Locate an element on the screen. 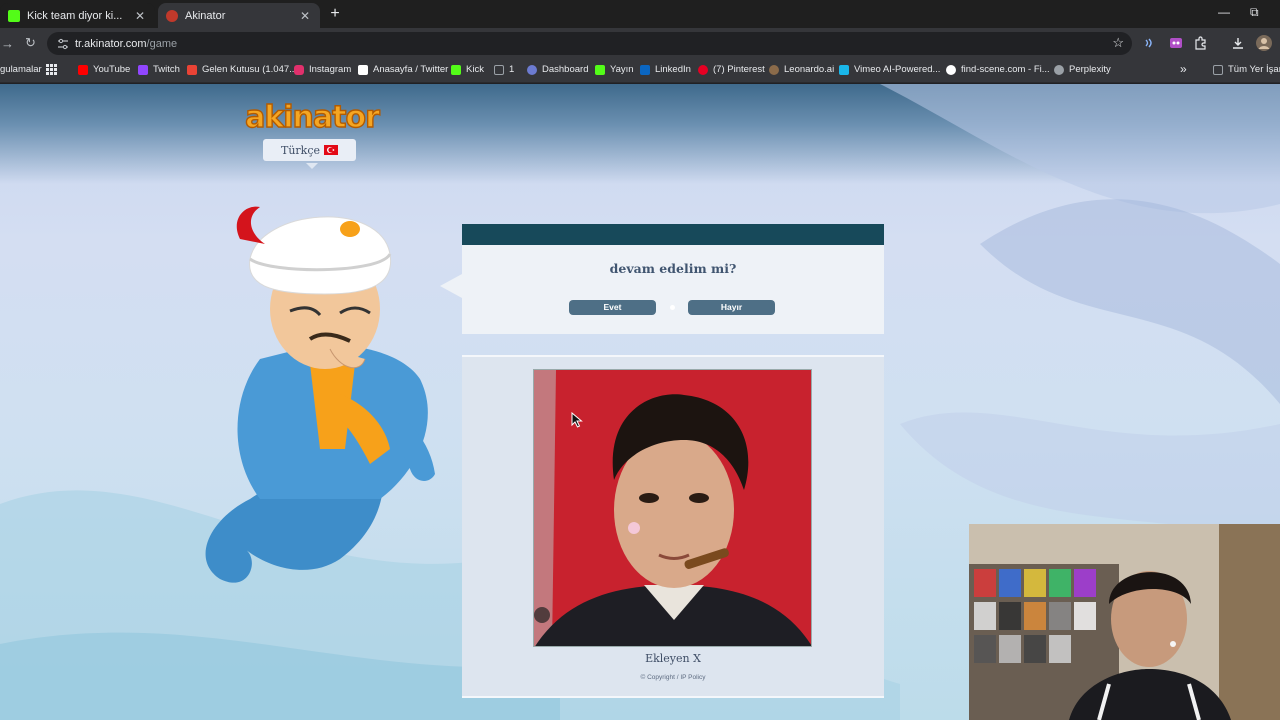 This screenshot has width=1280, height=720. copyright-link: © Copyright / IP Policy is located at coordinates (673, 677).